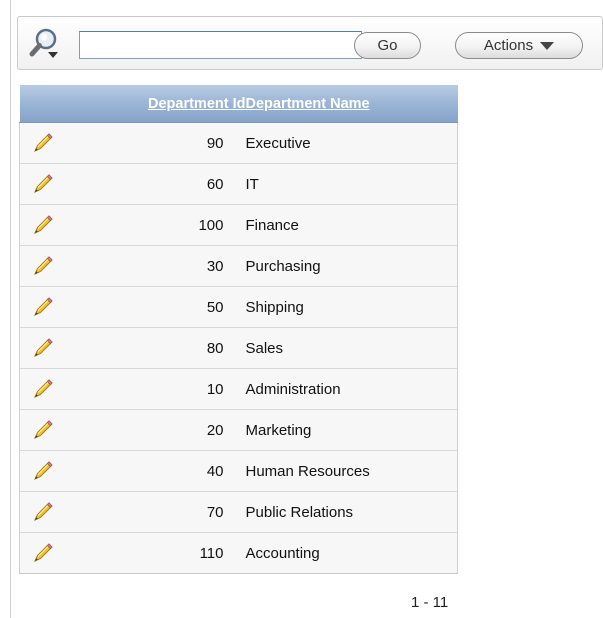 This screenshot has width=603, height=618. What do you see at coordinates (155, 430) in the screenshot?
I see `department-id-cell: 20` at bounding box center [155, 430].